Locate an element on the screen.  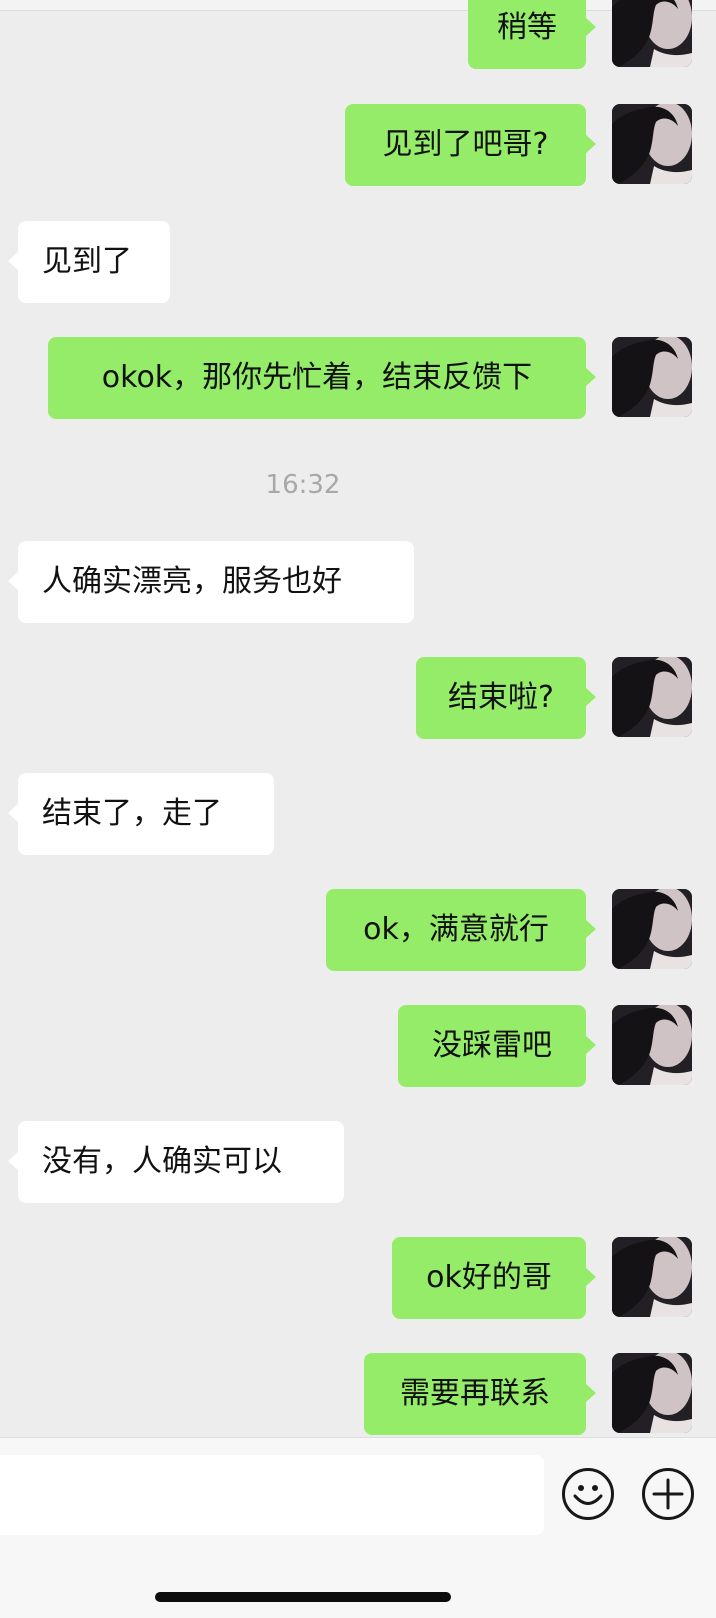
message-text: 见到了 is located at coordinates (87, 261).